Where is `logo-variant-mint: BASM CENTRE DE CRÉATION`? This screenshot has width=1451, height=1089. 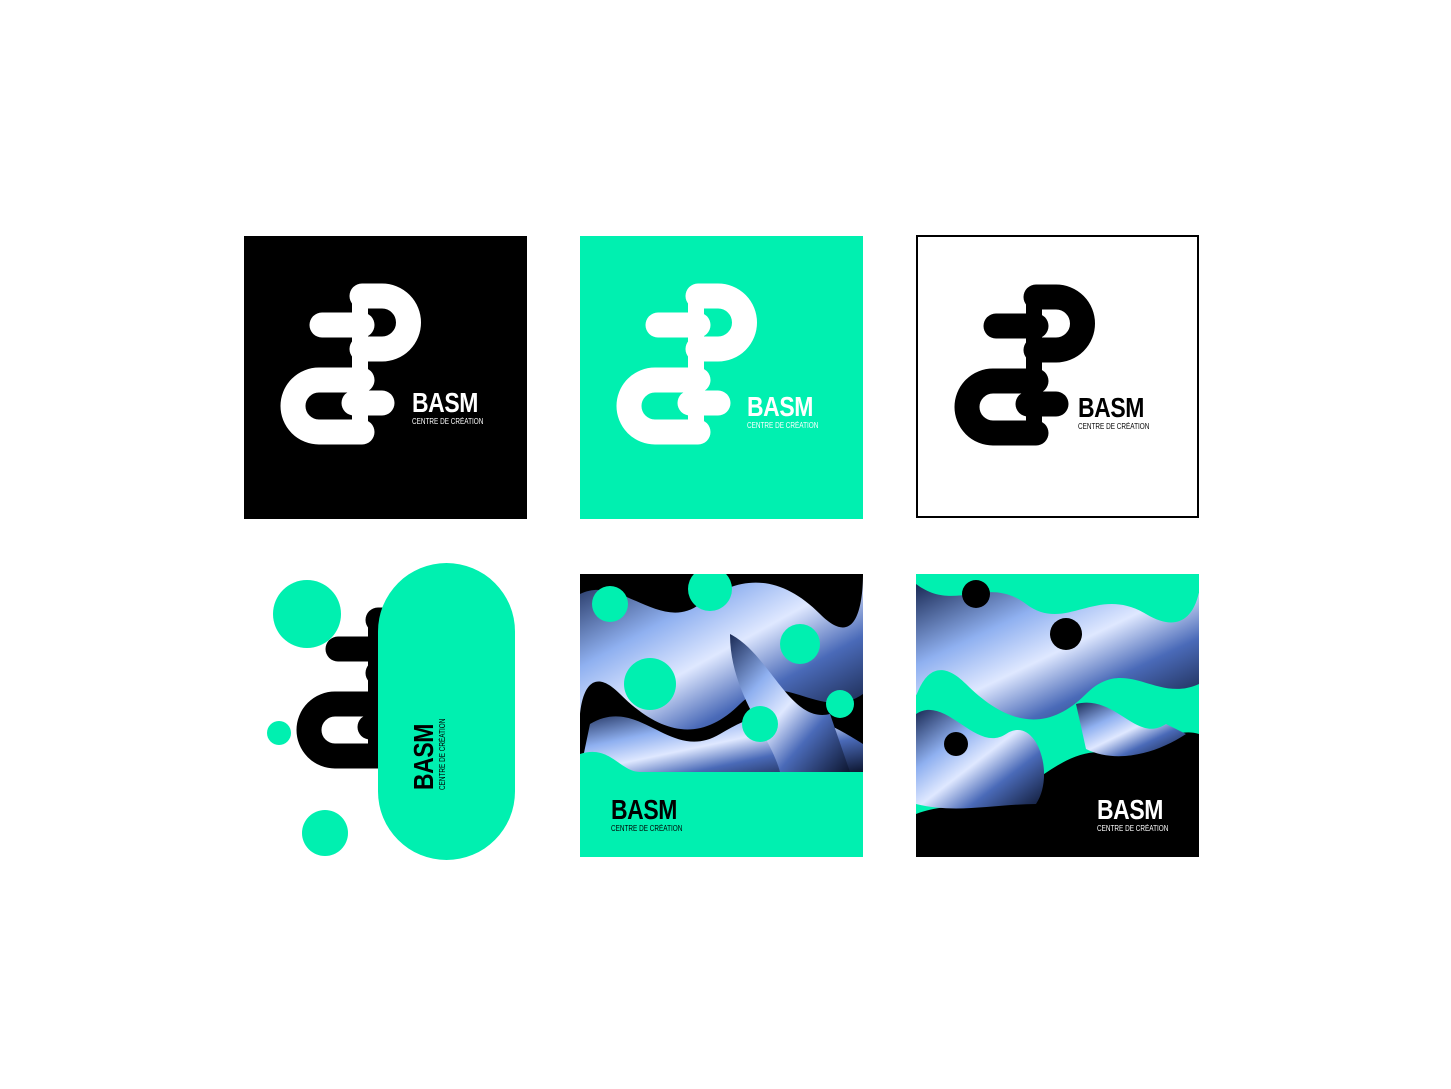 logo-variant-mint: BASM CENTRE DE CRÉATION is located at coordinates (721, 377).